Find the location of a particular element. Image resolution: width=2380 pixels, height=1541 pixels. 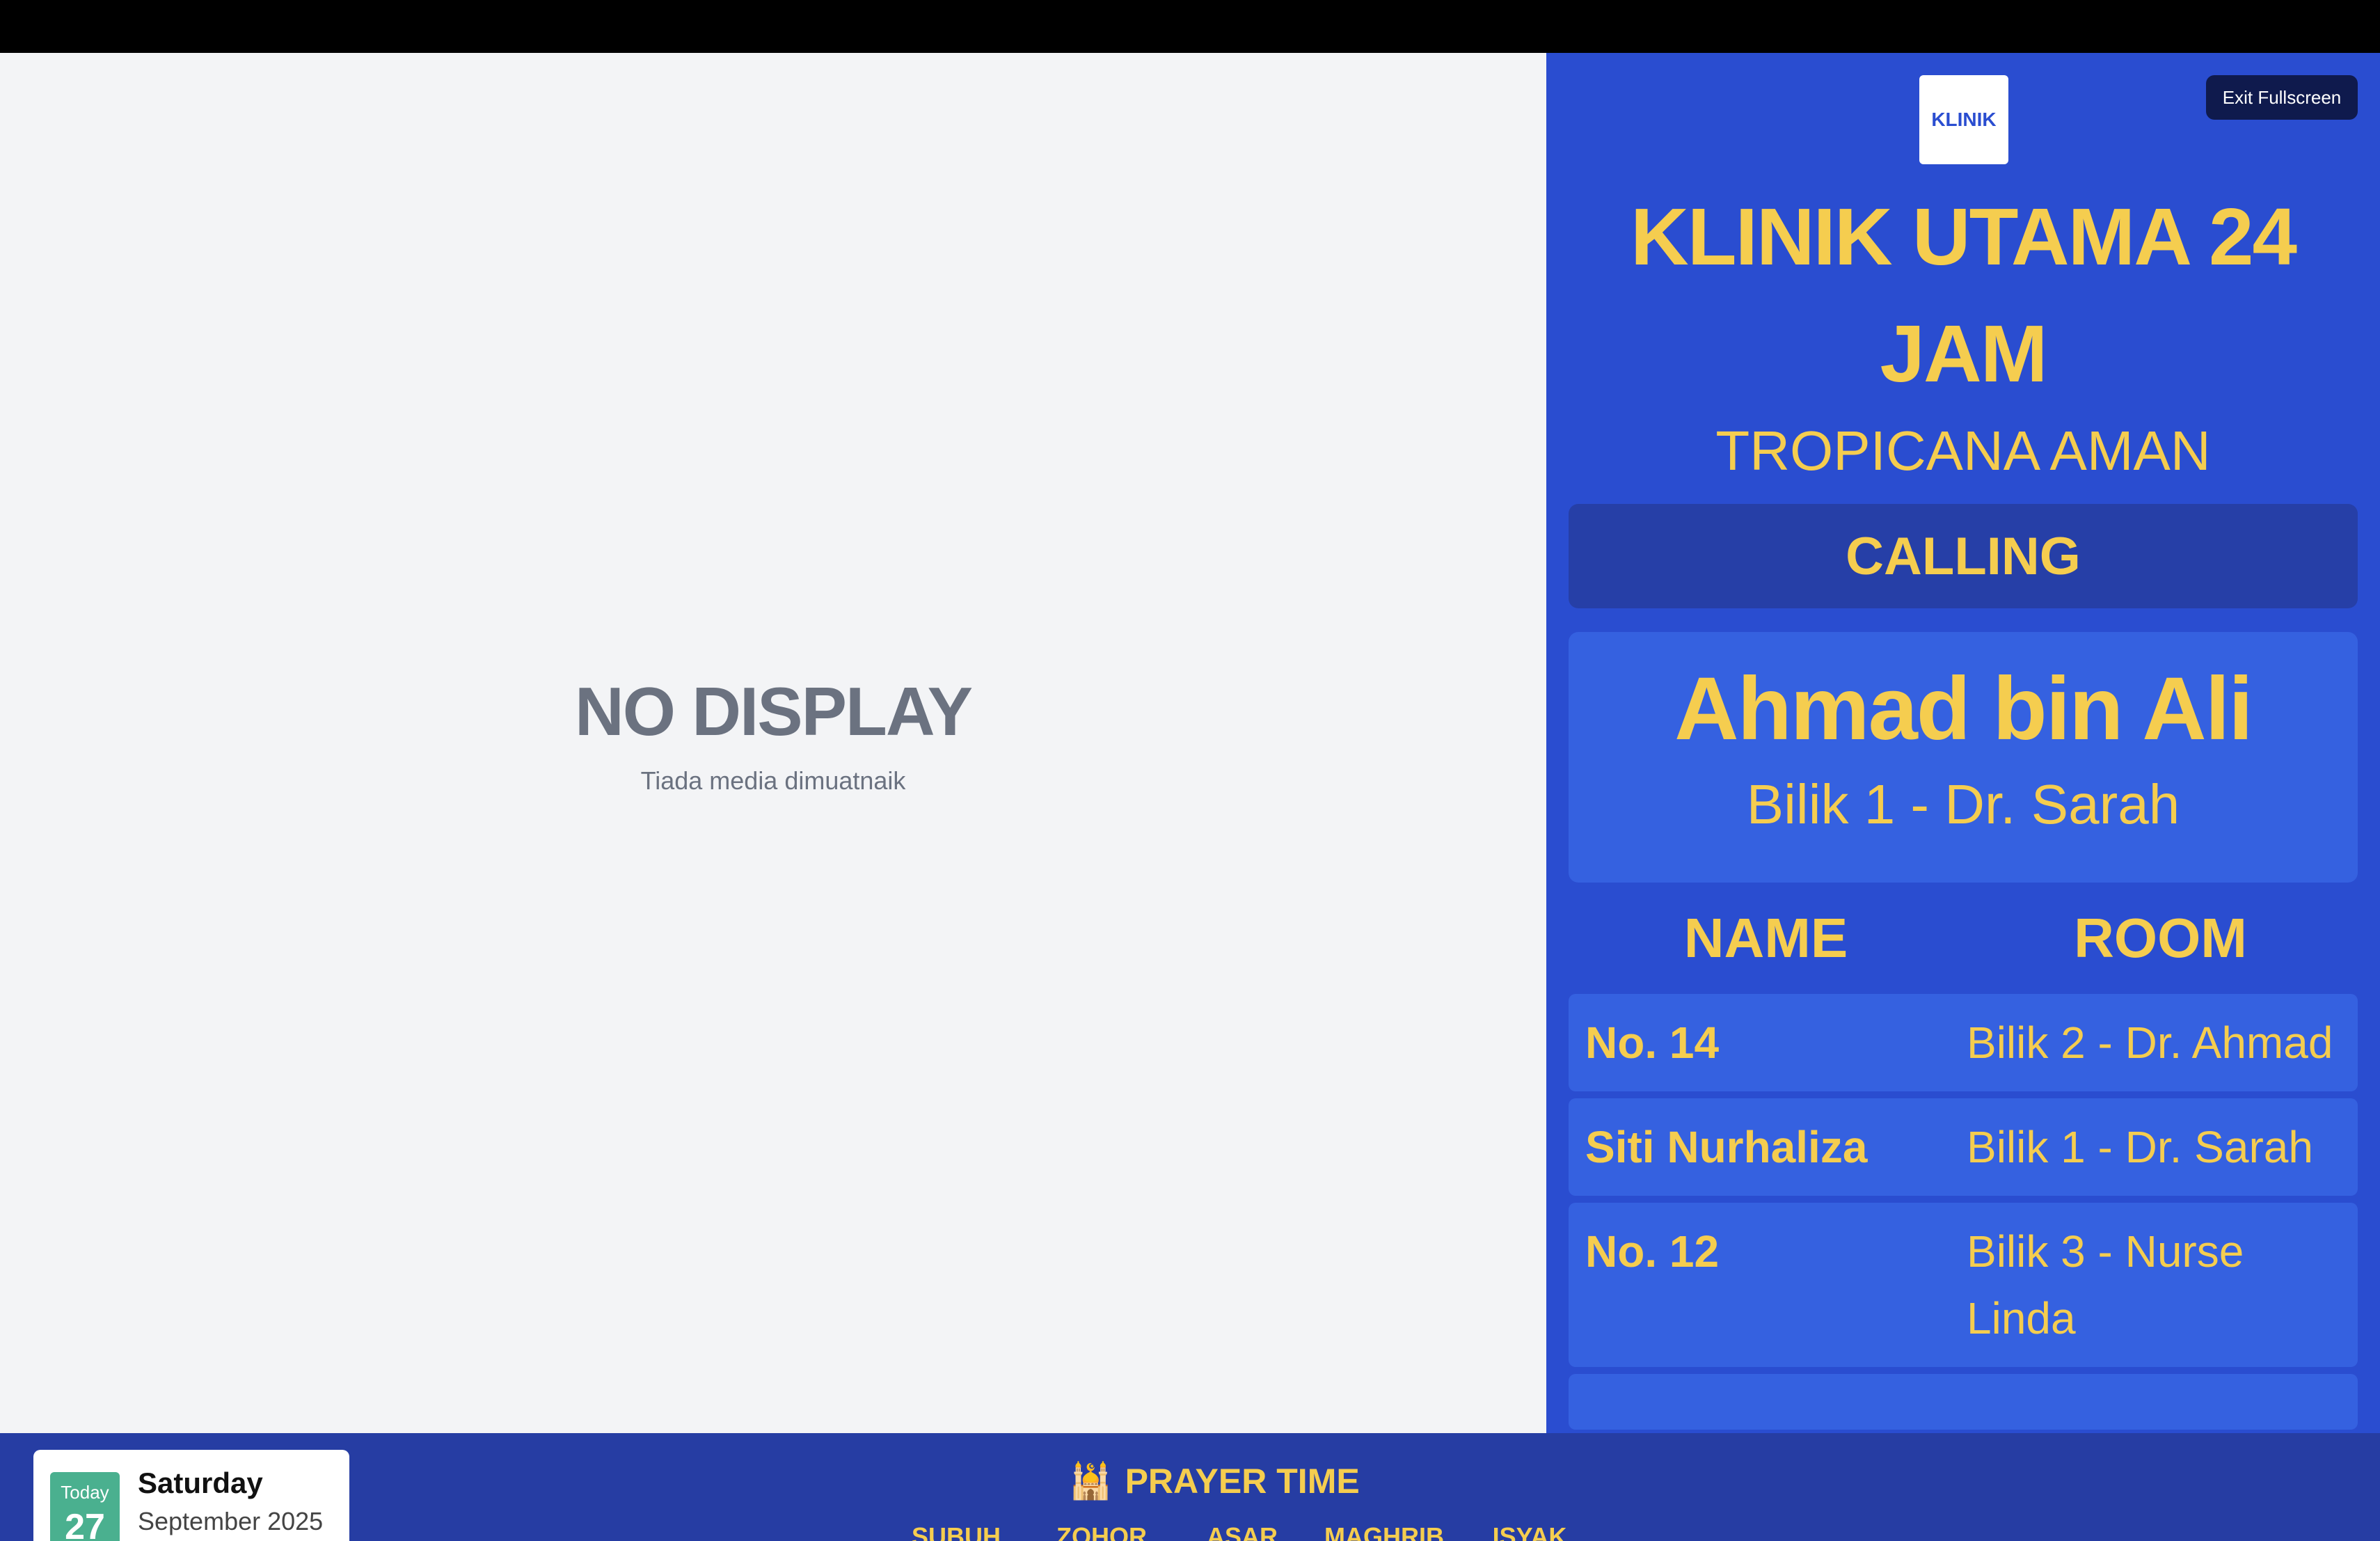

empty-media-message: NO DISPLAY Tiada media dimuatnaik is located at coordinates (773, 734).